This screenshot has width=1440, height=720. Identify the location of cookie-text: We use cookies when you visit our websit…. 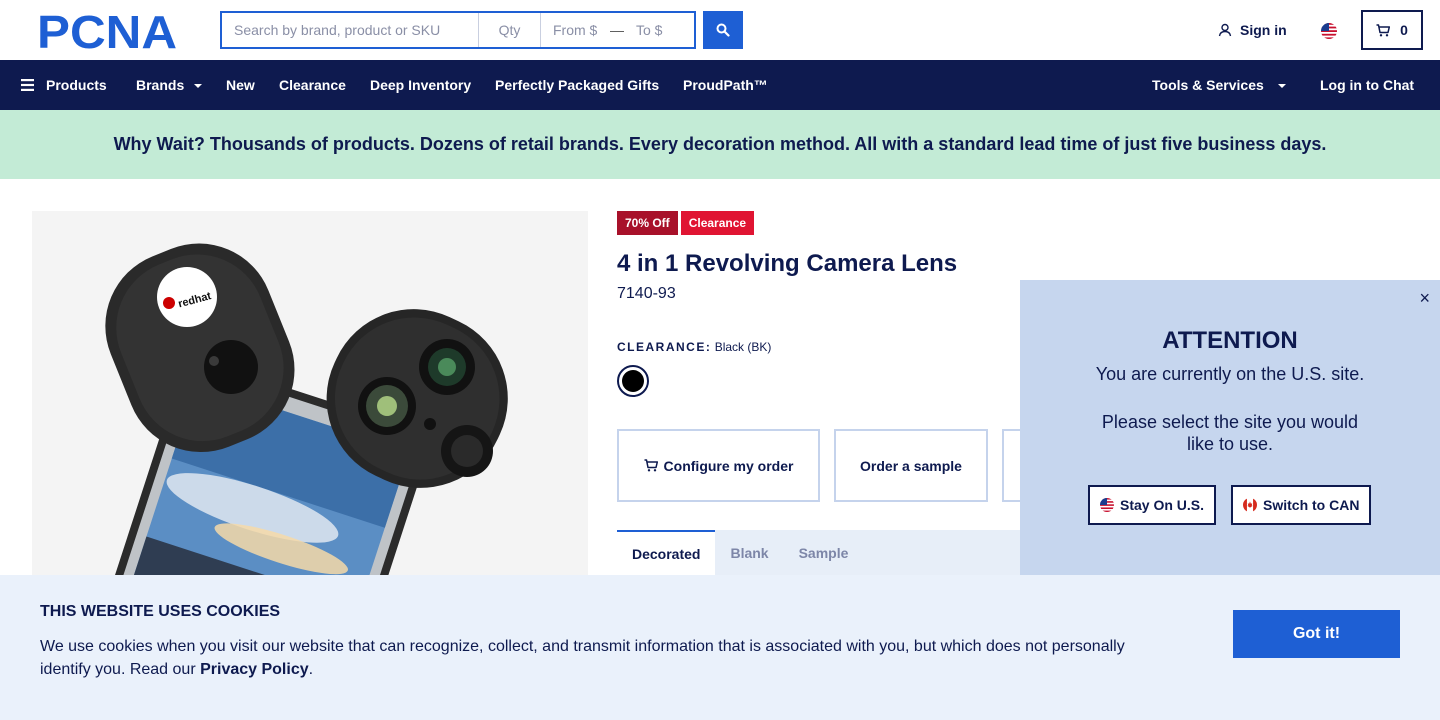
(595, 658).